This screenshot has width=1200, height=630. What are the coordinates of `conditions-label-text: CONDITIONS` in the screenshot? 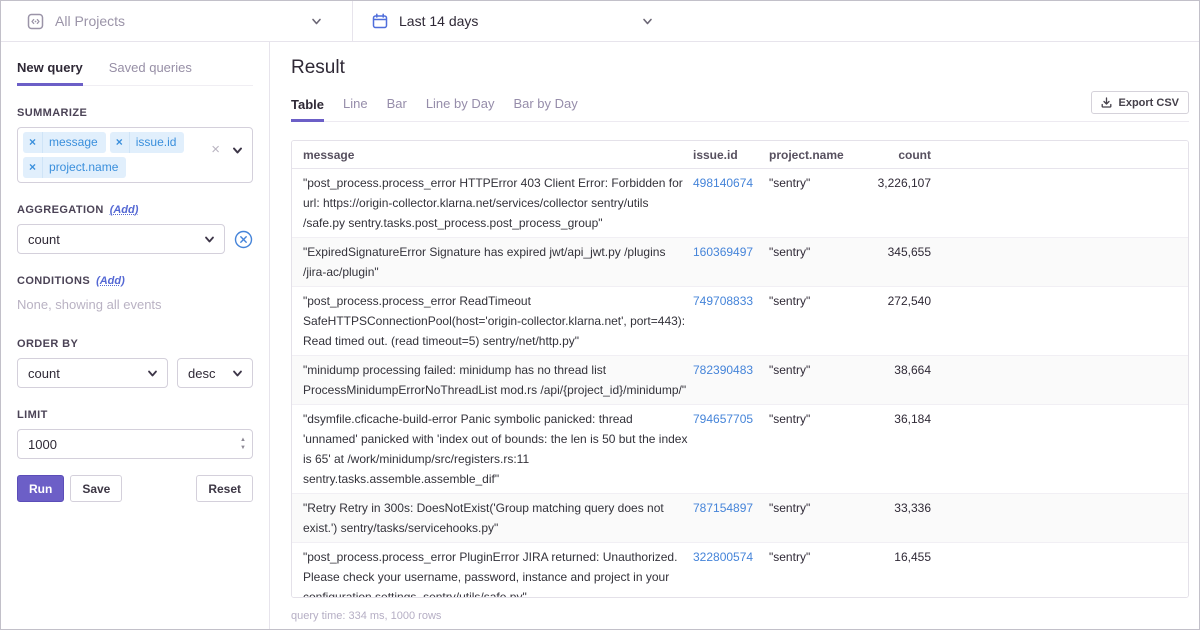 It's located at (54, 281).